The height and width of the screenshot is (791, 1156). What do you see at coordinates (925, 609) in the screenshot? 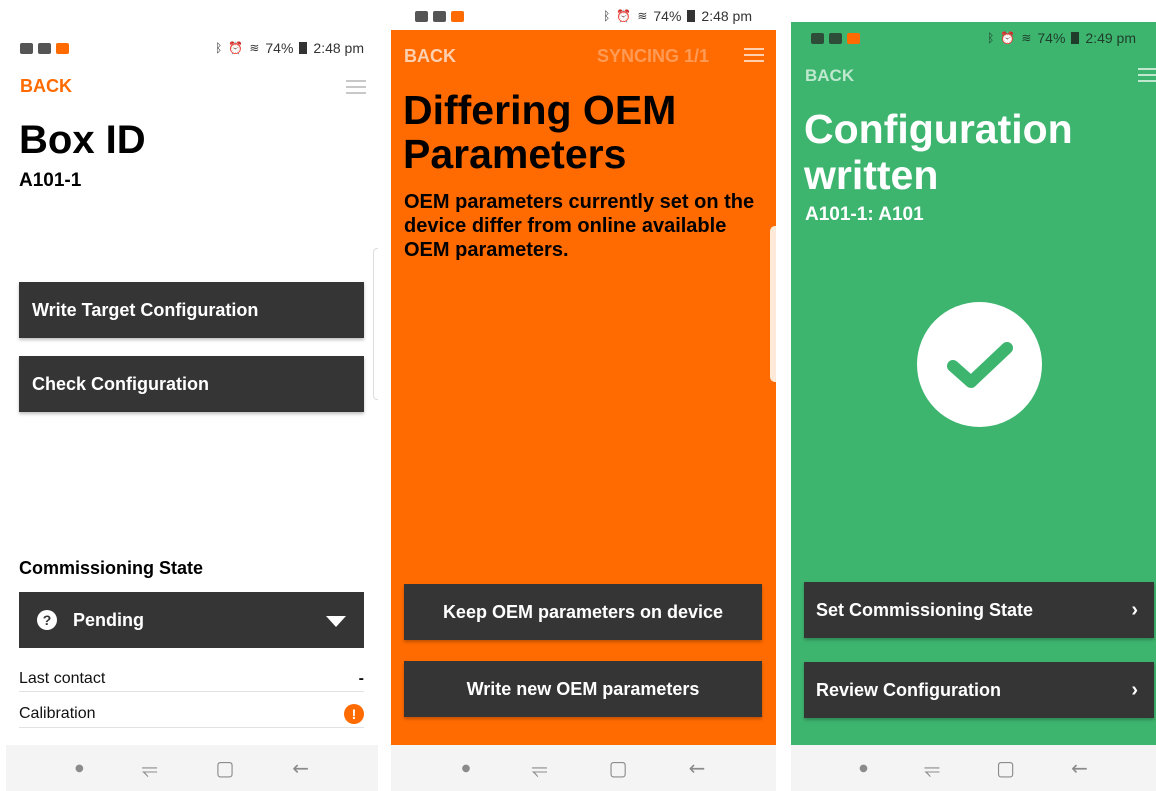
I see `set-commissioning-state-label: Set Commissioning State` at bounding box center [925, 609].